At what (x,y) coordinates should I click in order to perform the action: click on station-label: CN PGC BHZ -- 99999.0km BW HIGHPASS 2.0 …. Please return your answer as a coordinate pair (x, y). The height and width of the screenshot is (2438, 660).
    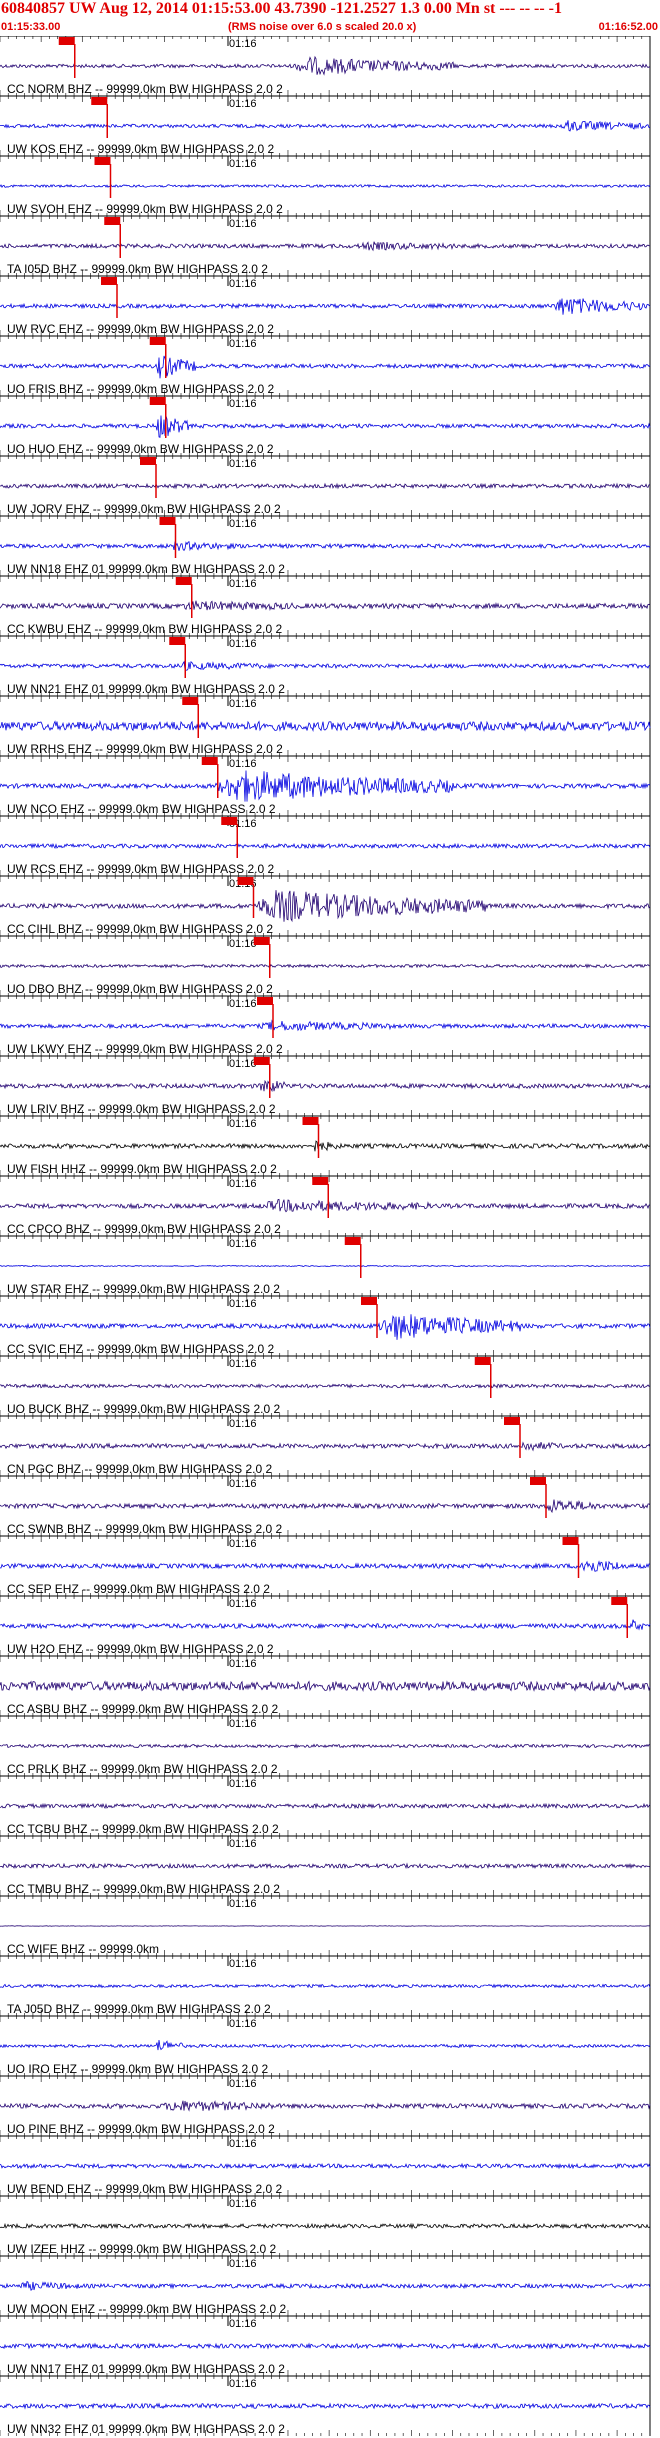
    Looking at the image, I should click on (140, 1469).